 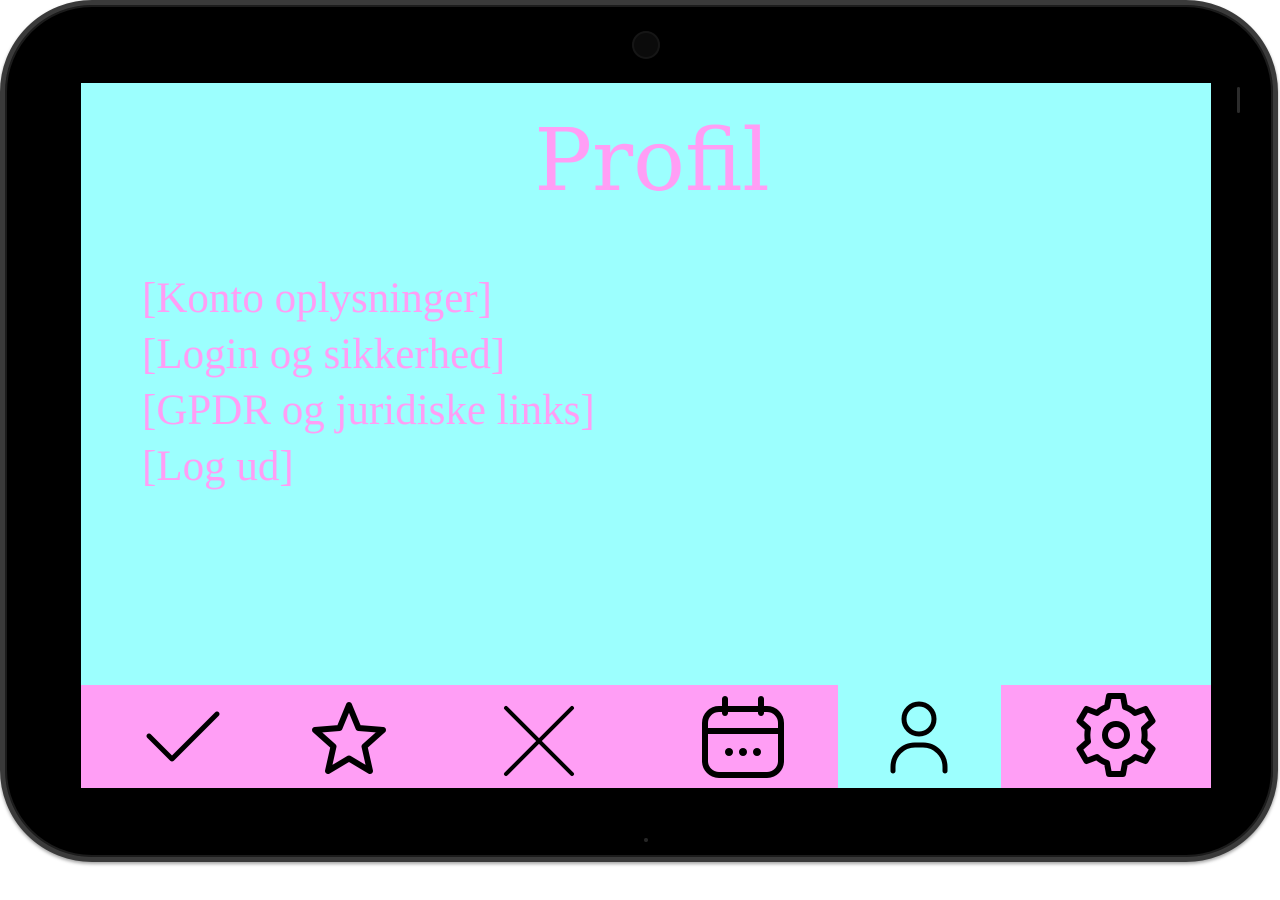 What do you see at coordinates (368, 355) in the screenshot?
I see `menu-item-login-security: [Login og sikkerhed]` at bounding box center [368, 355].